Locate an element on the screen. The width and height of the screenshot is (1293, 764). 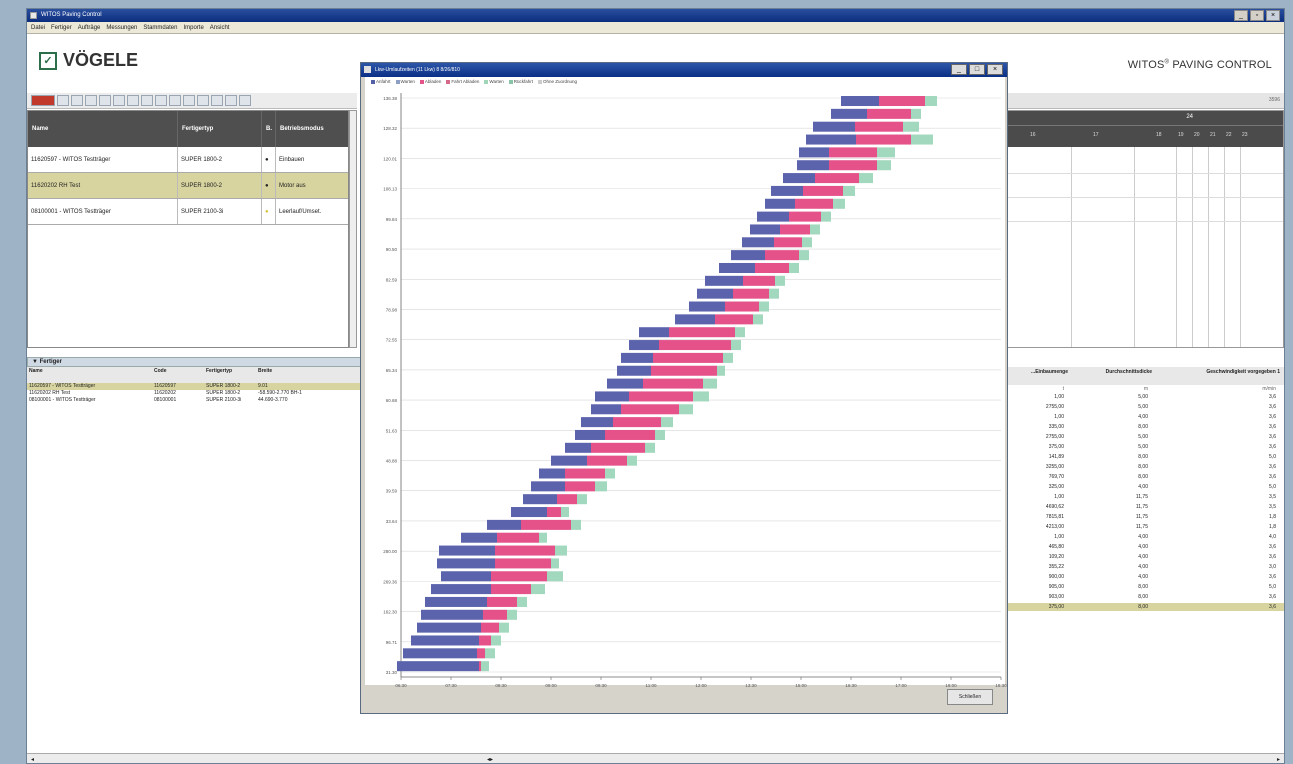
window-maximize-icon: ▫ is located at coordinates (1257, 15).